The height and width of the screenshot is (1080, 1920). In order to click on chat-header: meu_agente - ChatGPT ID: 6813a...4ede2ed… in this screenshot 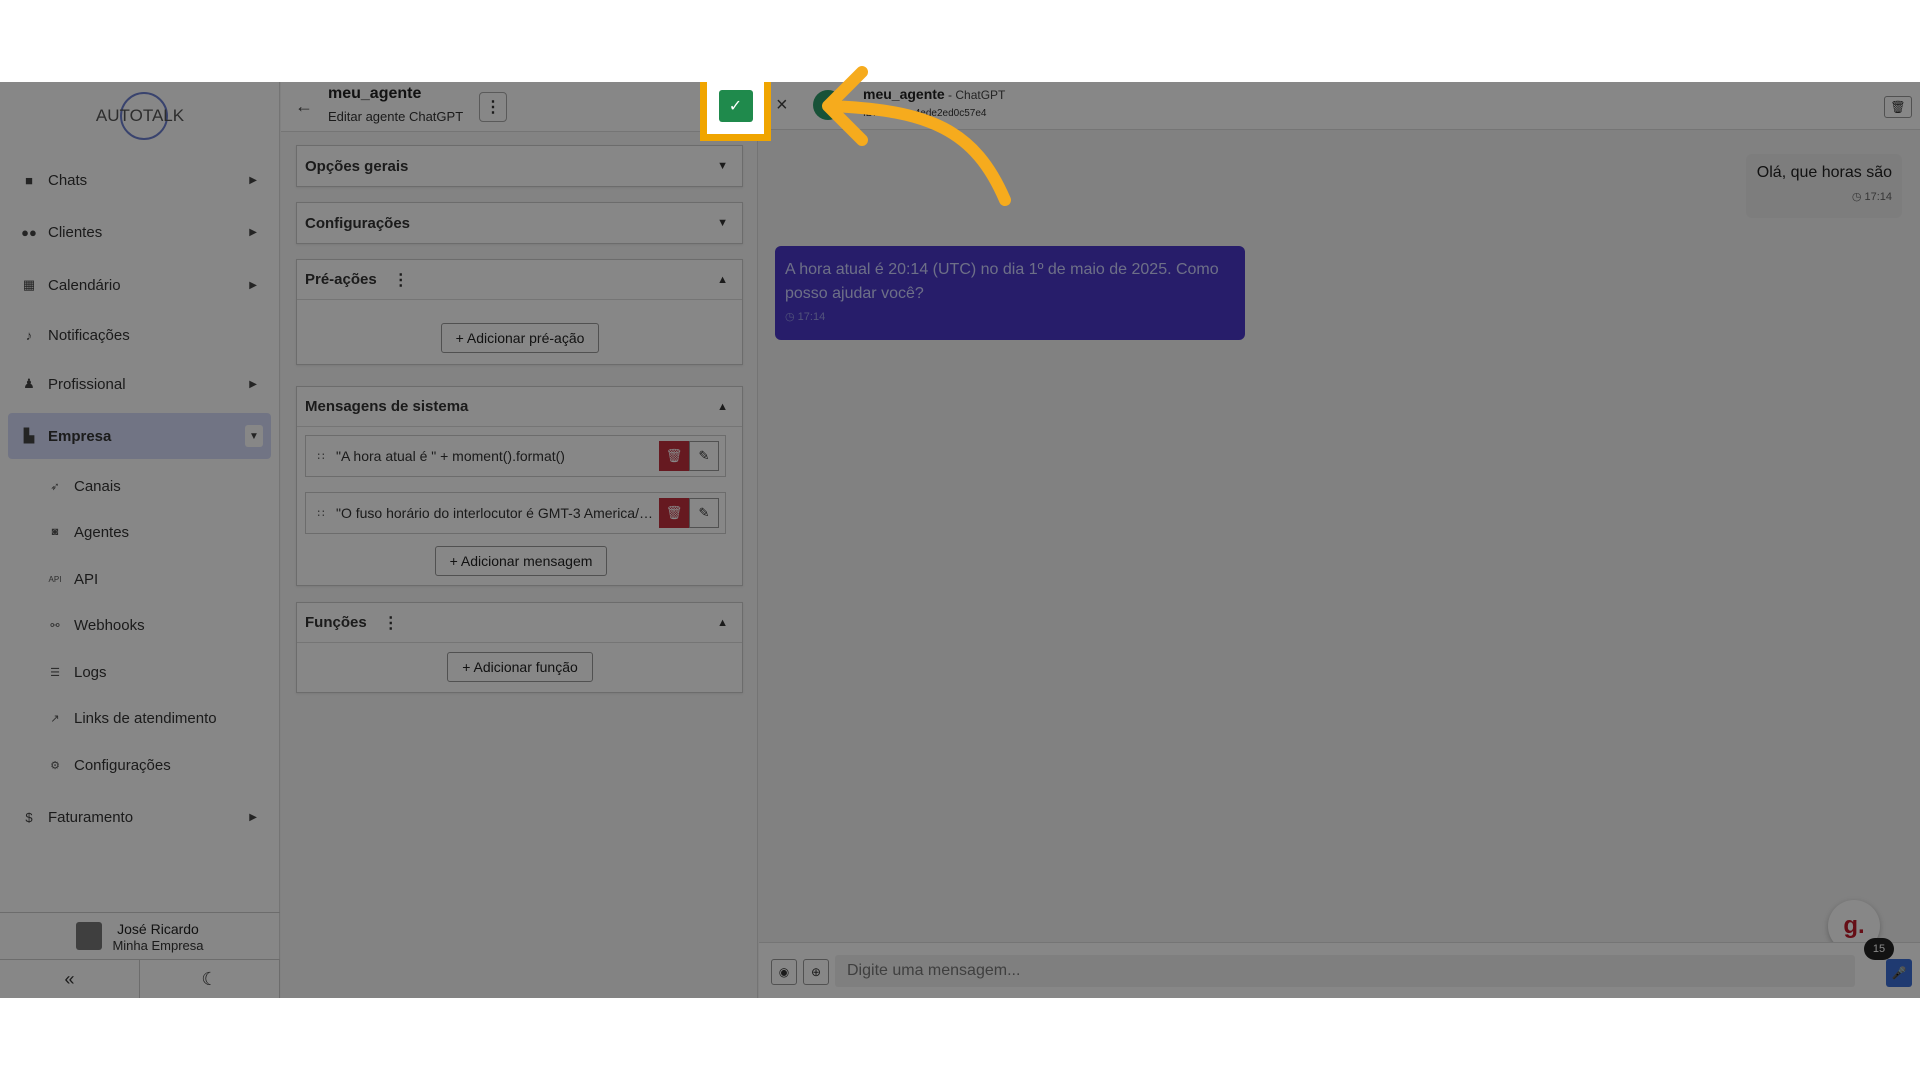, I will do `click(1339, 106)`.